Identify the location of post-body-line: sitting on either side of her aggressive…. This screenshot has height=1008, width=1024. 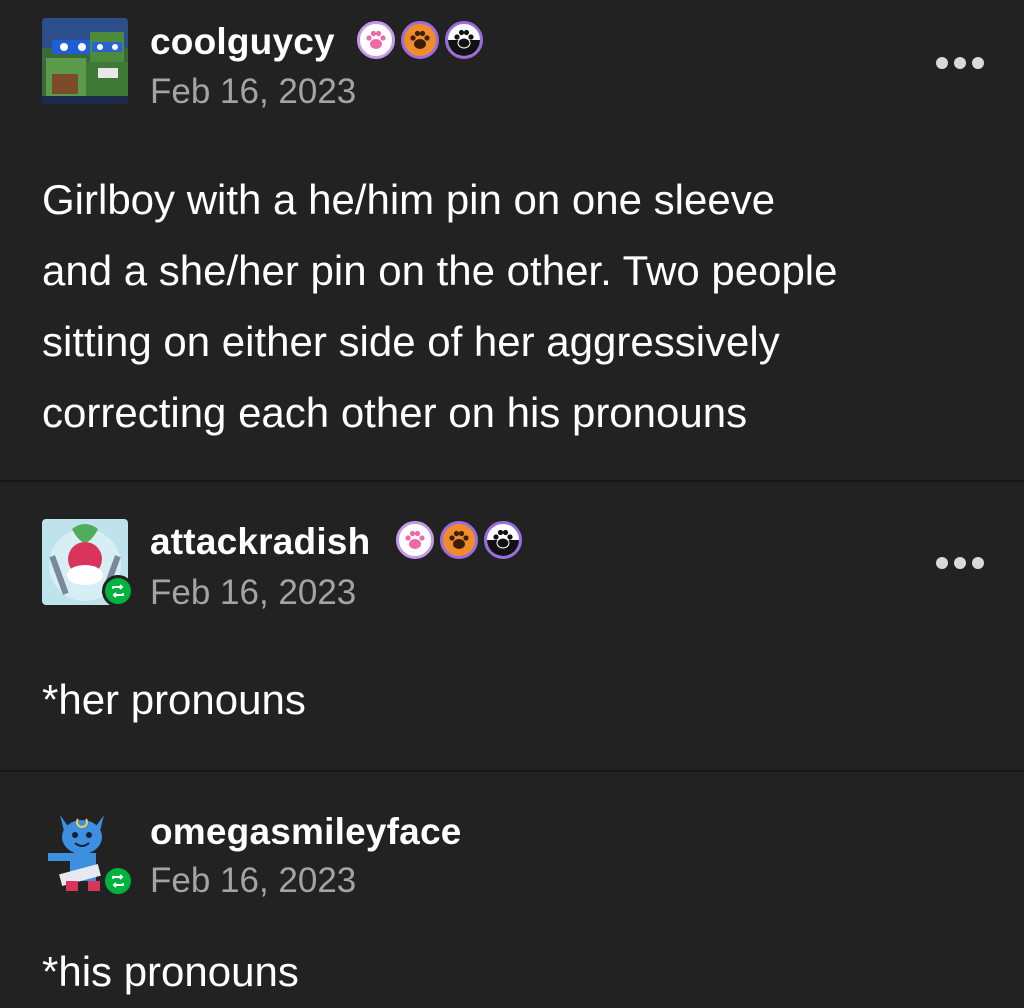
(411, 341).